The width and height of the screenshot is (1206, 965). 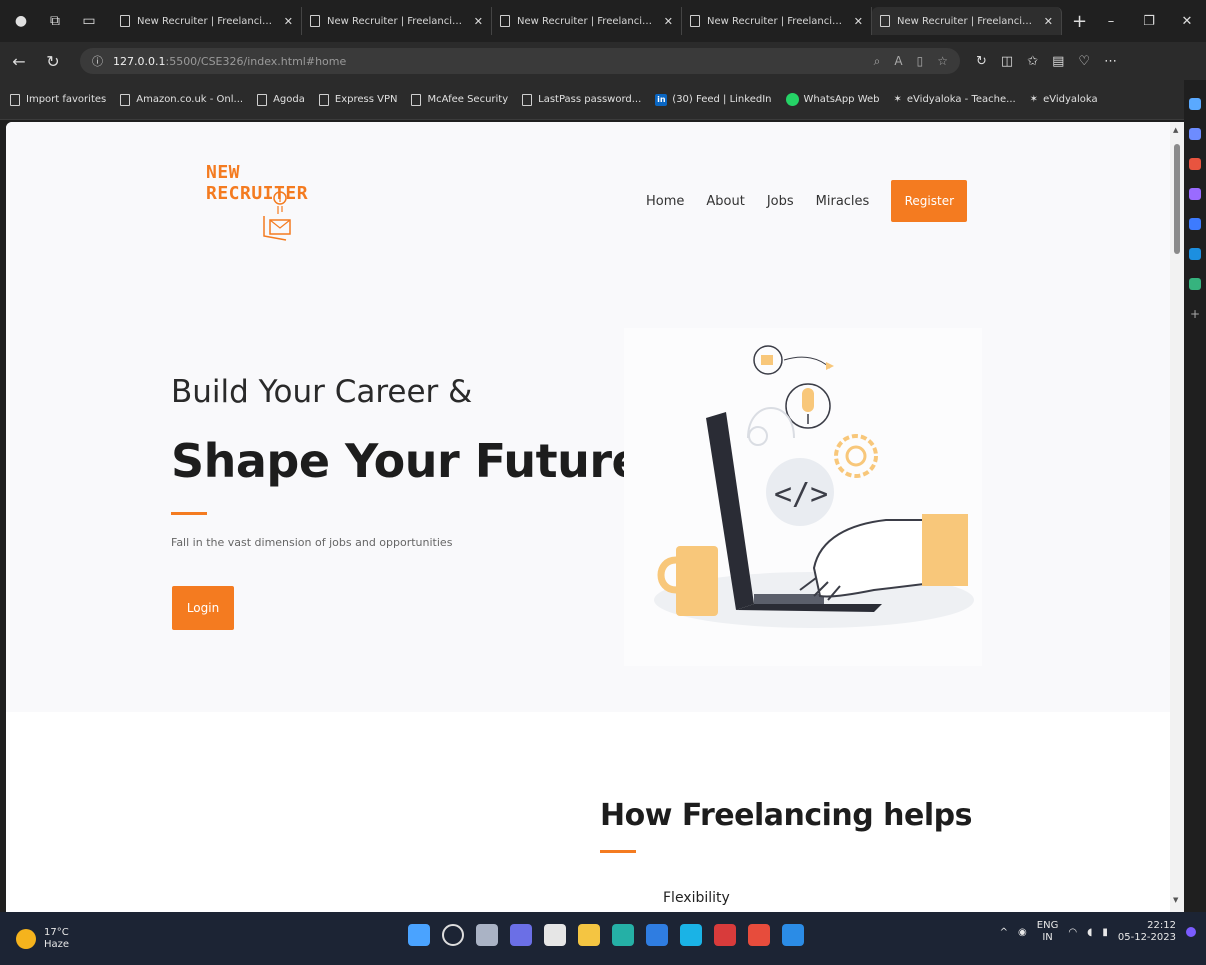 I want to click on start-icon, so click(x=419, y=935).